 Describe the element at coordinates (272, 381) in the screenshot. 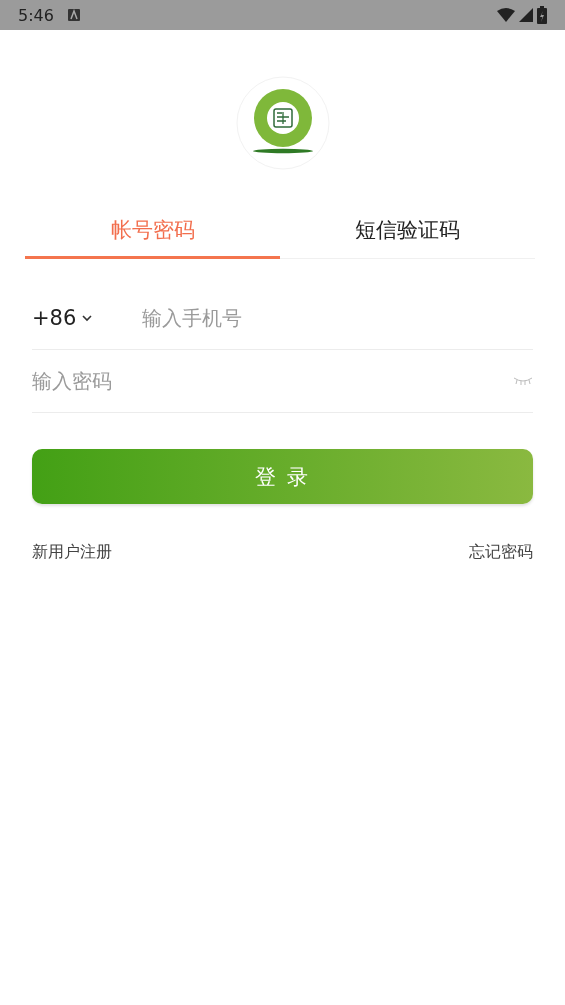

I see `password-input: 输入密码` at that location.